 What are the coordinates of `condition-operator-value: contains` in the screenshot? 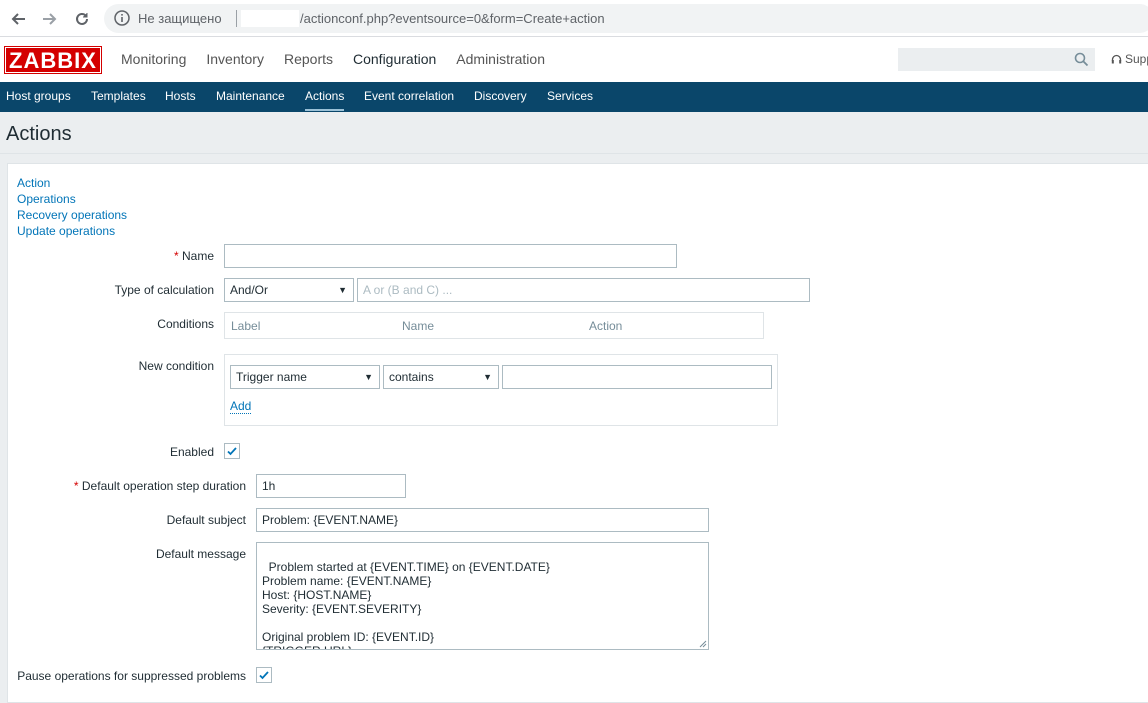 It's located at (411, 377).